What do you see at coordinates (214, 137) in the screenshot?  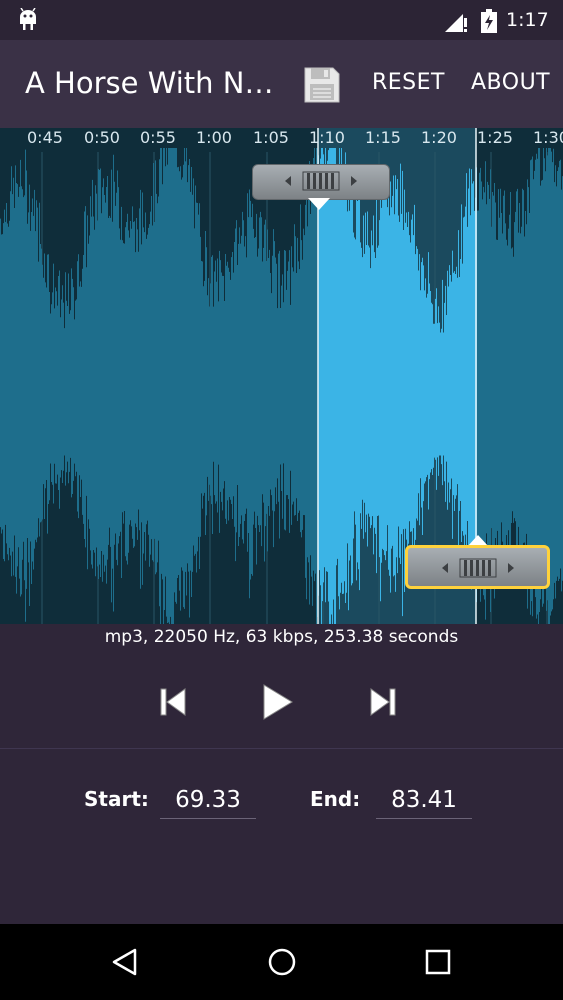 I see `timeline-tick: 1:00` at bounding box center [214, 137].